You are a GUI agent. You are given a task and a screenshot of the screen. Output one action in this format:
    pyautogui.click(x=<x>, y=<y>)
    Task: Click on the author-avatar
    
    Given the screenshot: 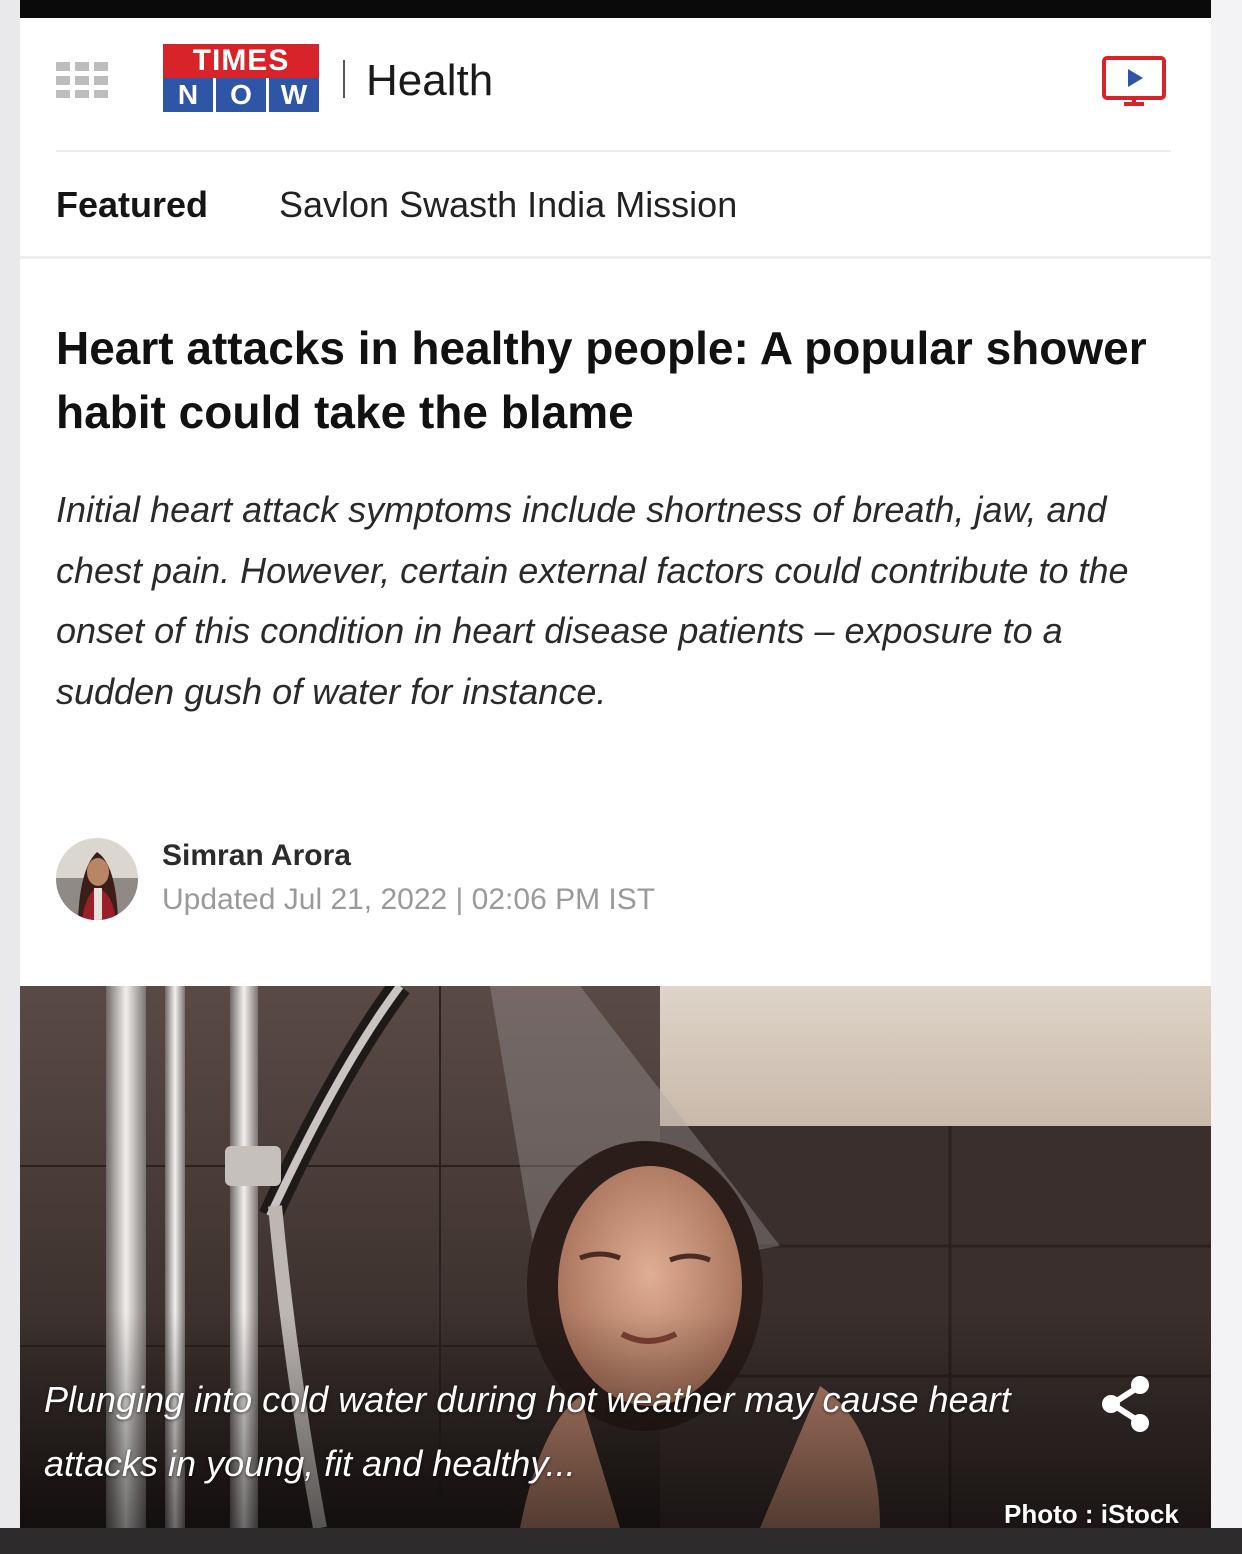 What is the action you would take?
    pyautogui.click(x=97, y=879)
    